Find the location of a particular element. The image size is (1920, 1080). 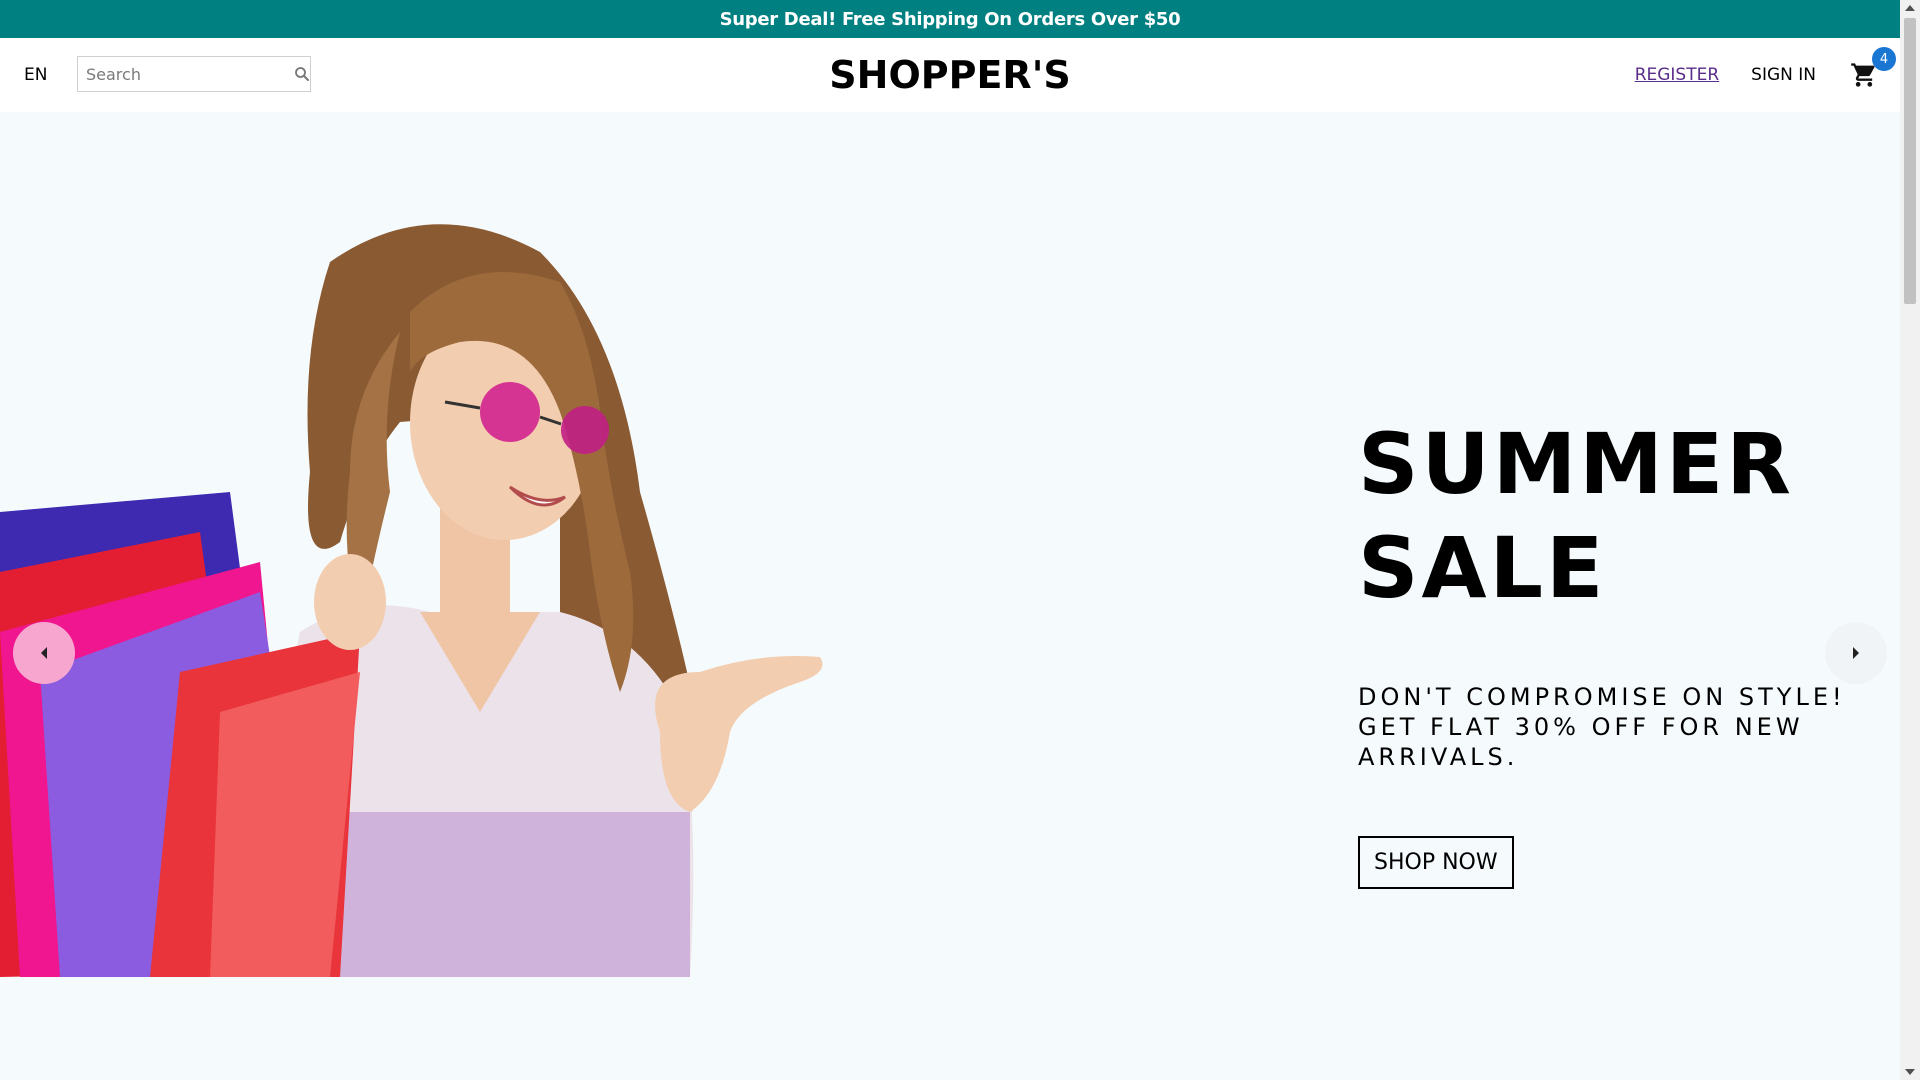

hero-title: SUMMER SALE is located at coordinates (1608, 516).